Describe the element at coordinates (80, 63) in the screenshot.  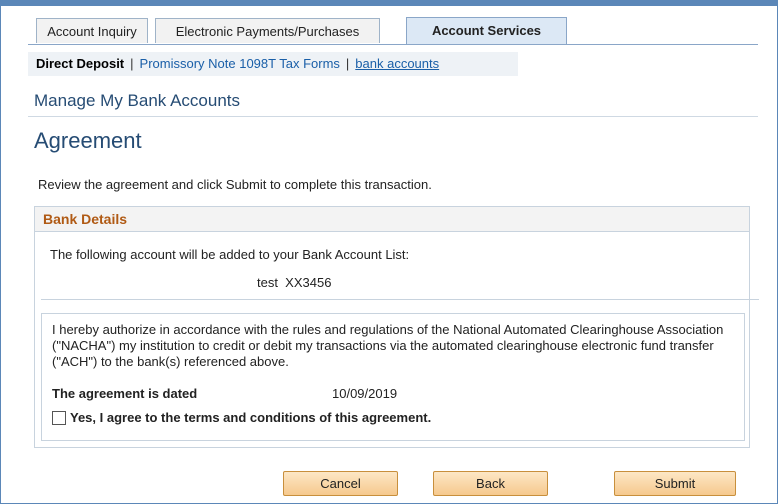
I see `subnav-direct-deposit: Direct Deposit` at that location.